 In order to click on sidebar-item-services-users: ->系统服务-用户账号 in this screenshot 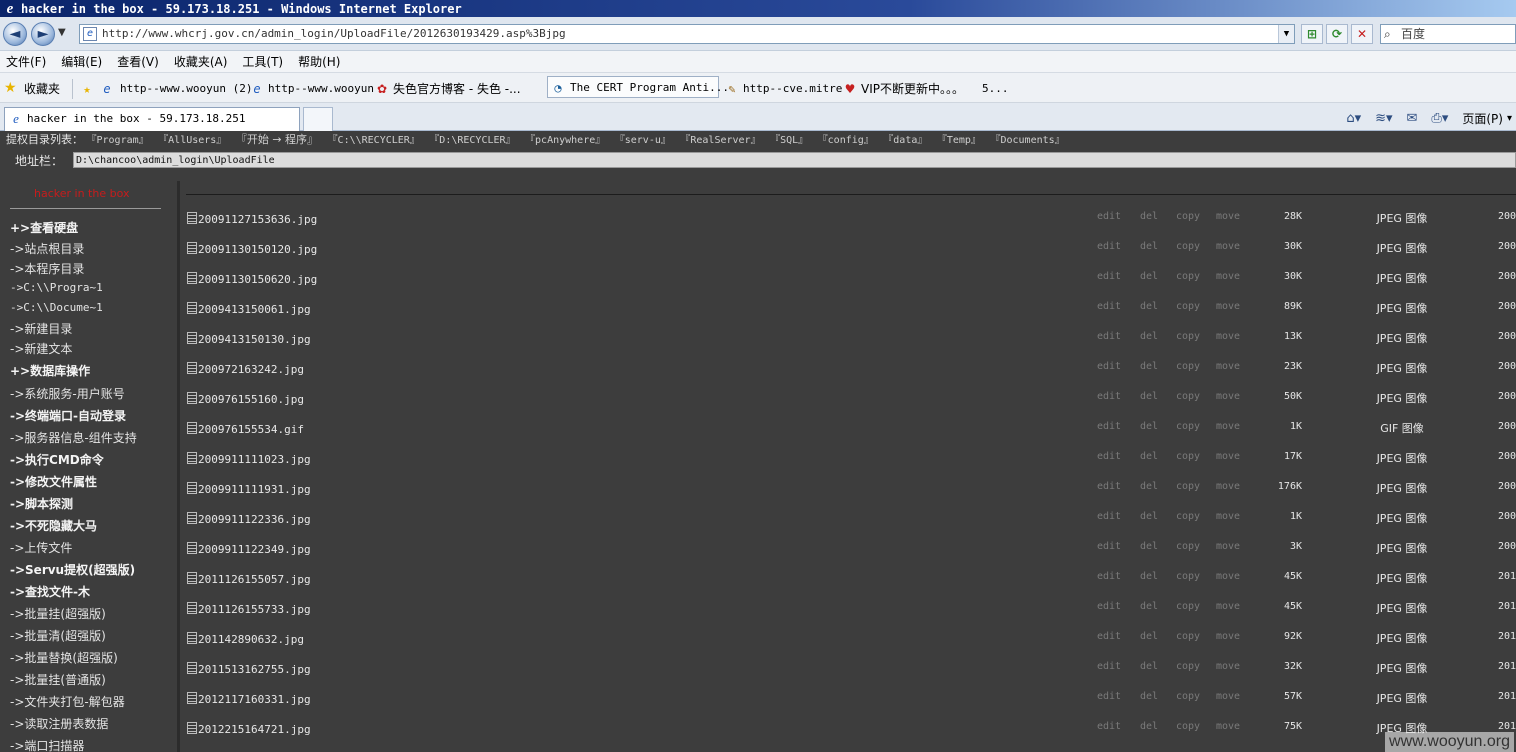, I will do `click(67, 393)`.